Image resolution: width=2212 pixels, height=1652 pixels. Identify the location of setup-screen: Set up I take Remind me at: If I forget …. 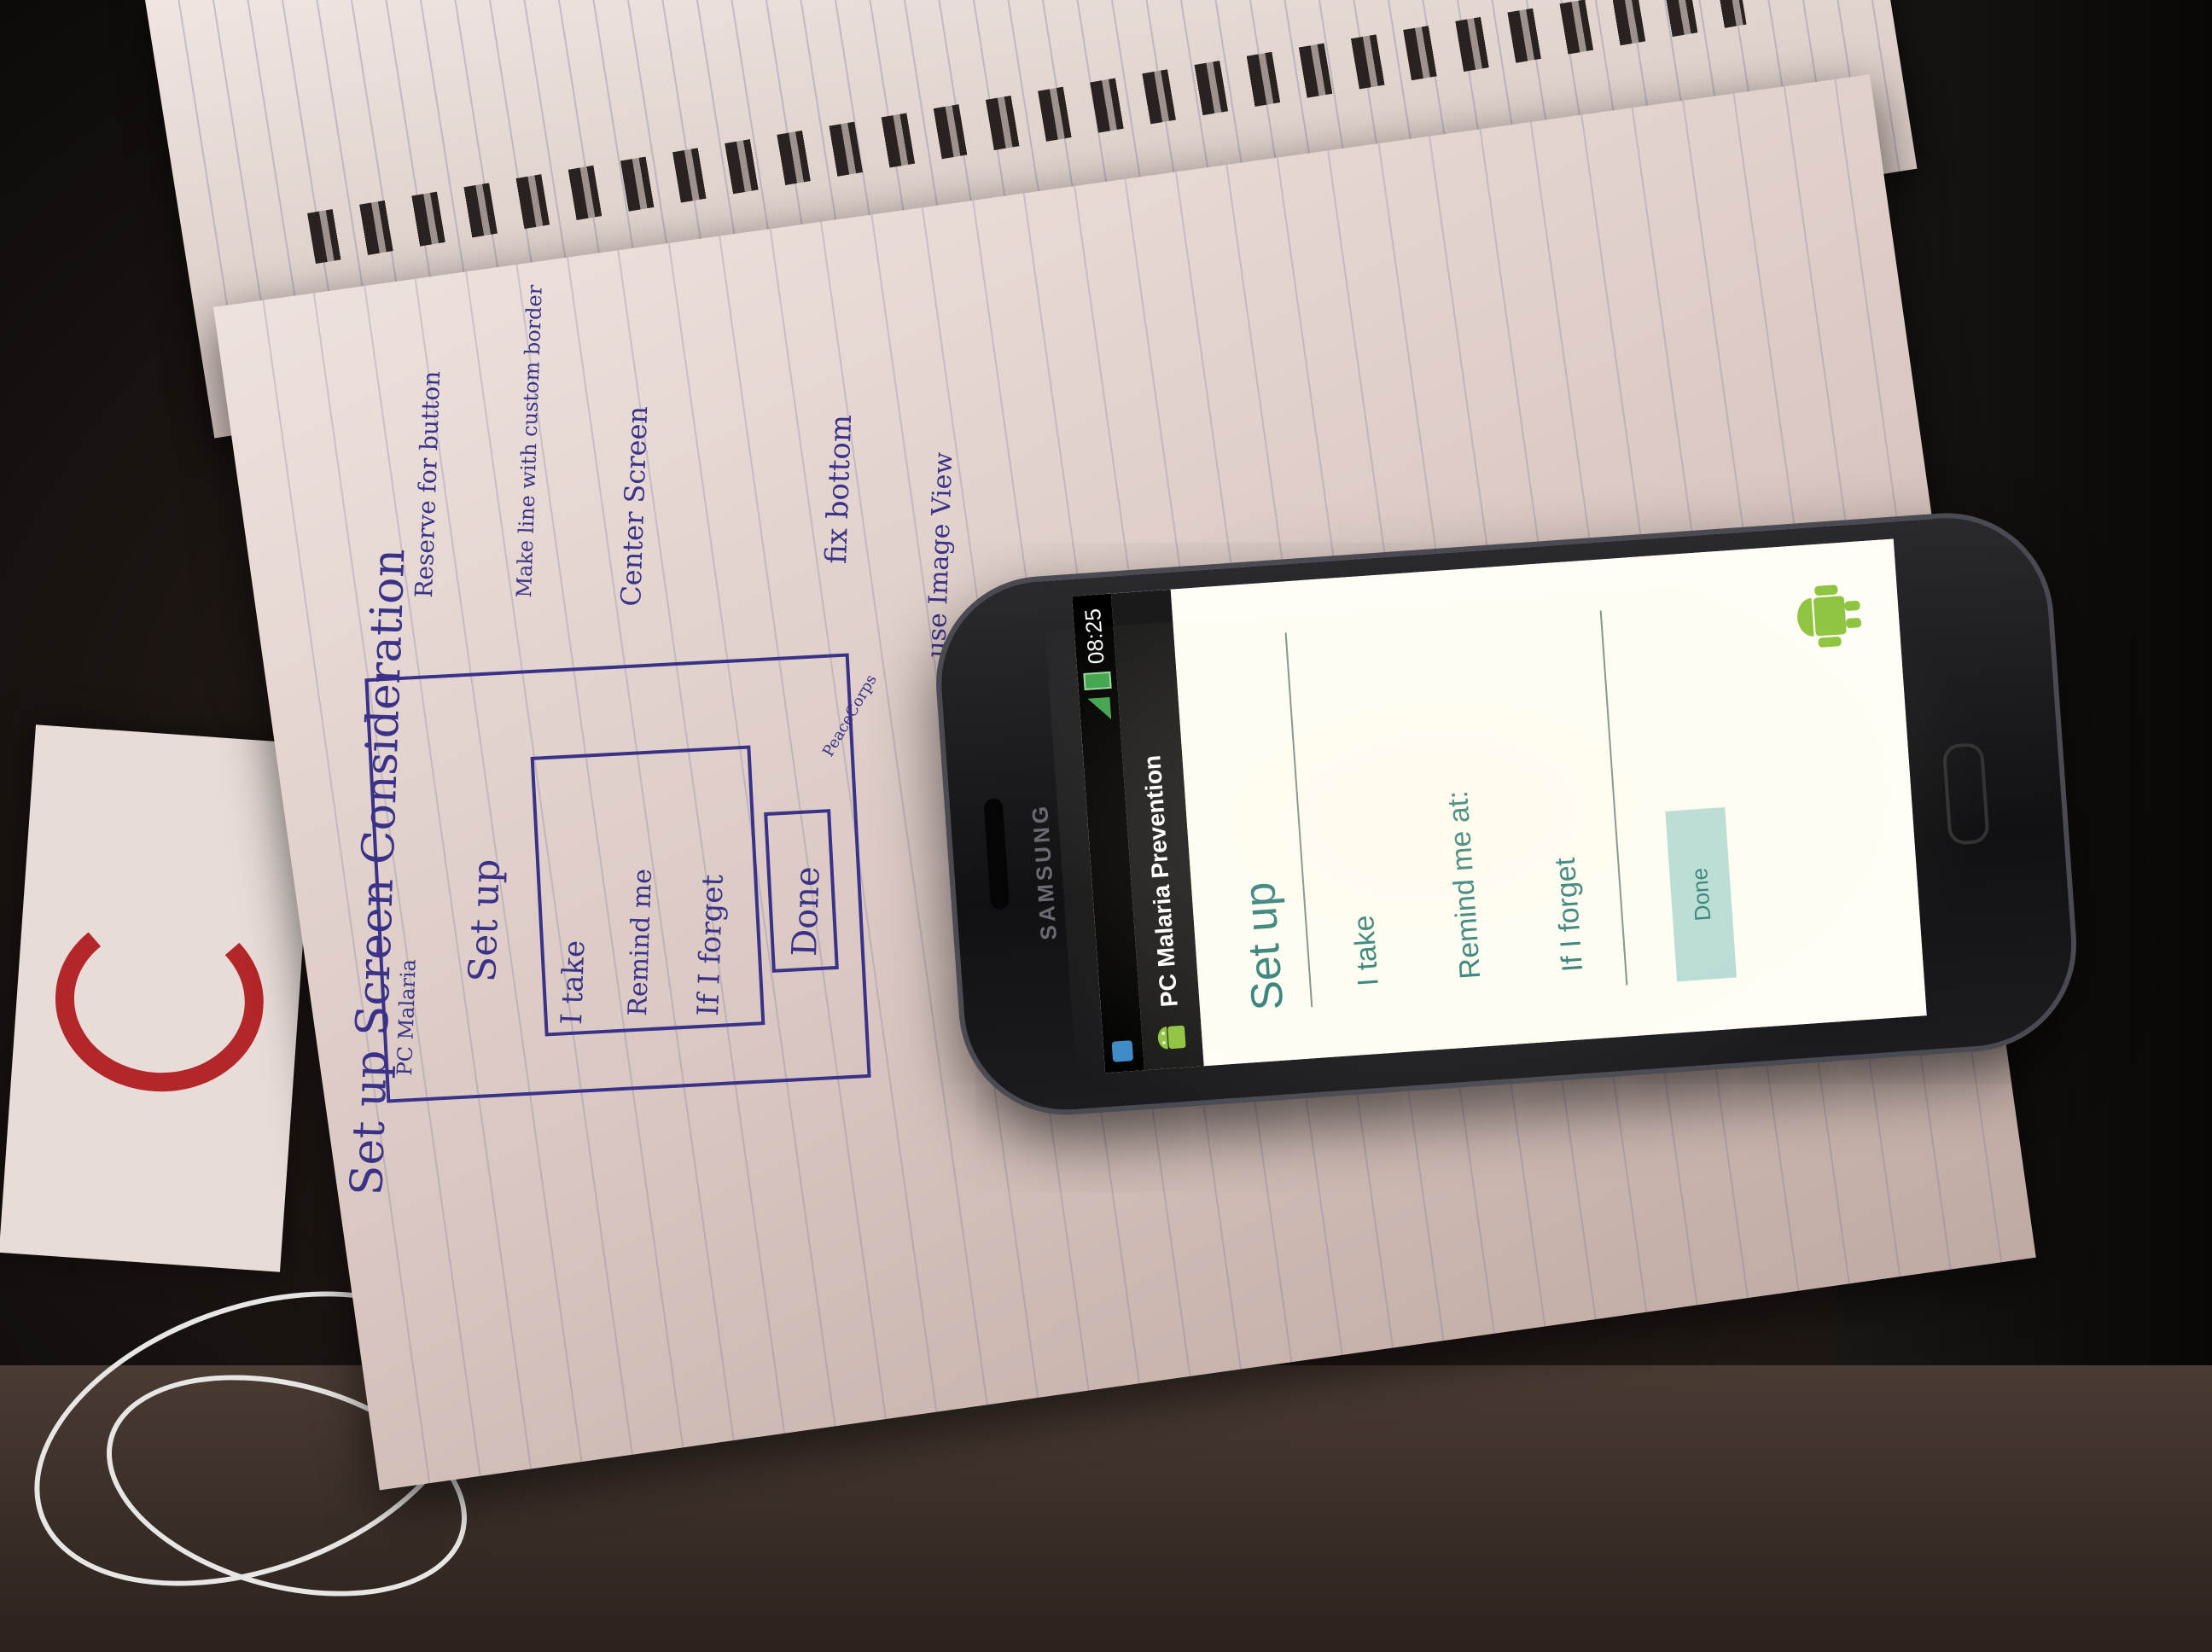
(1548, 802).